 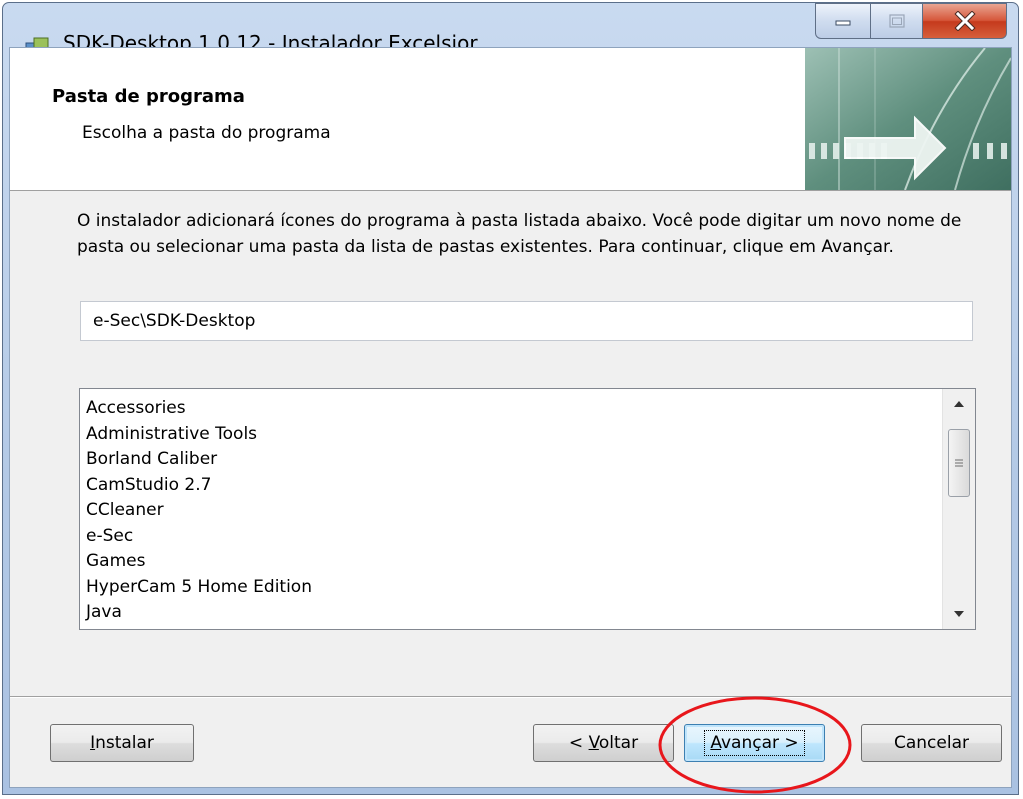 I want to click on back-button: < Voltar, so click(x=603, y=743).